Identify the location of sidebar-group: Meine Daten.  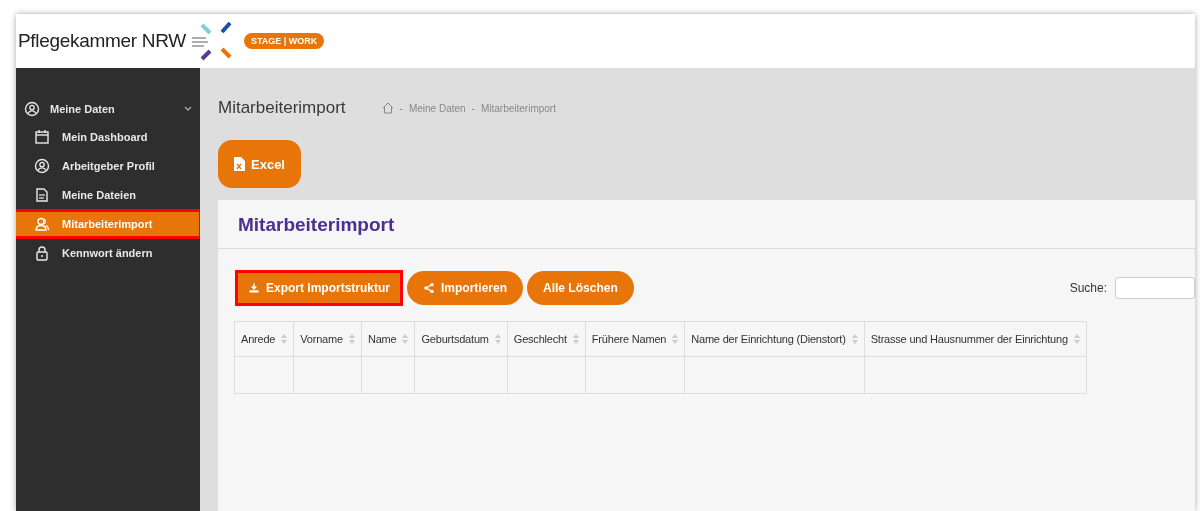
(108, 109).